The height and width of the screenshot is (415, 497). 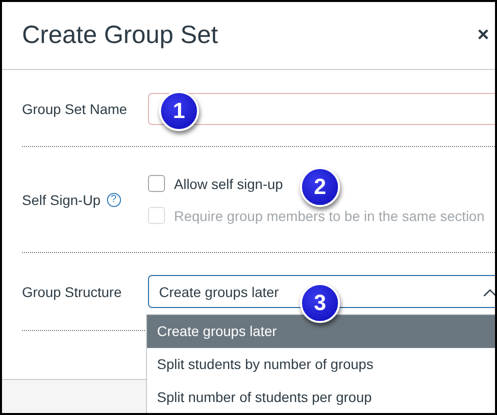 I want to click on field-label: Self Sign-Up, so click(x=61, y=200).